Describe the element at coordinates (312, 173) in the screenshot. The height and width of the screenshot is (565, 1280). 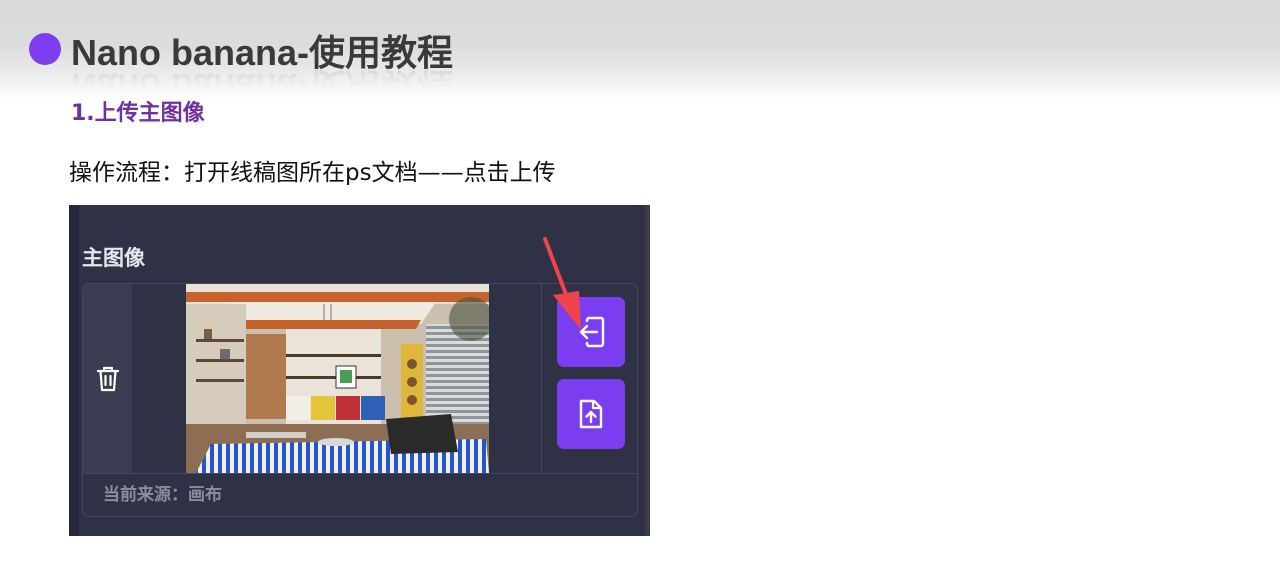
I see `instruction-text: 操作流程：打开线稿图所在ps文档——点击上传` at that location.